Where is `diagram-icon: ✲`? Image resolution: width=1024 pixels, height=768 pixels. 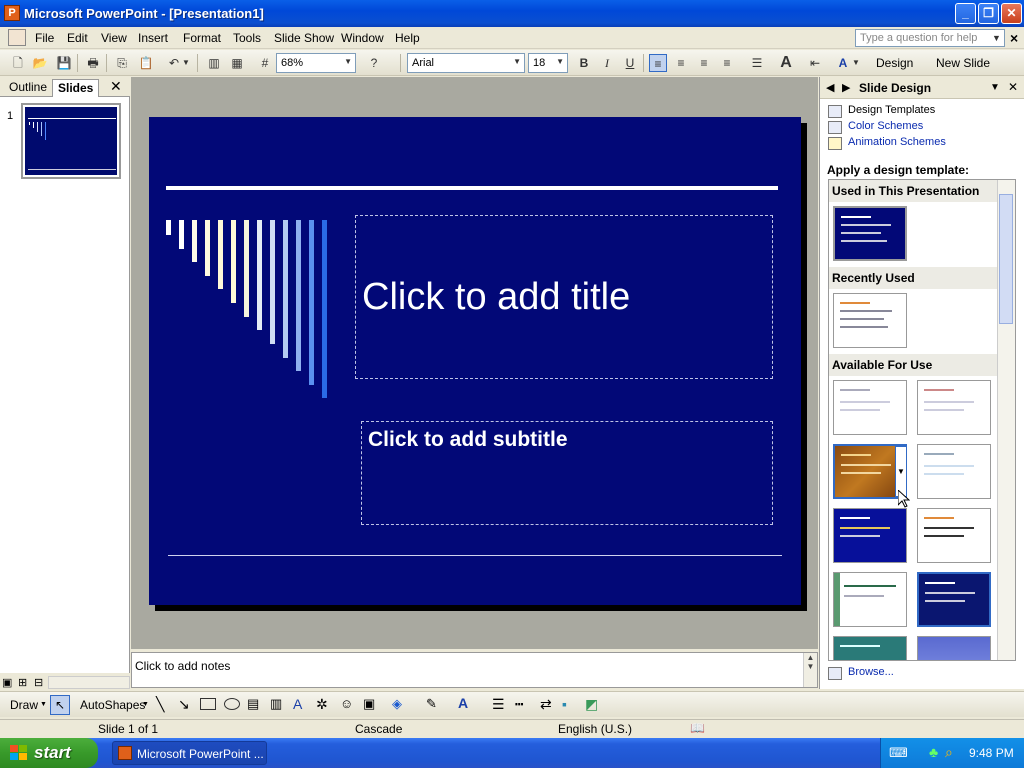
diagram-icon: ✲ is located at coordinates (322, 704).